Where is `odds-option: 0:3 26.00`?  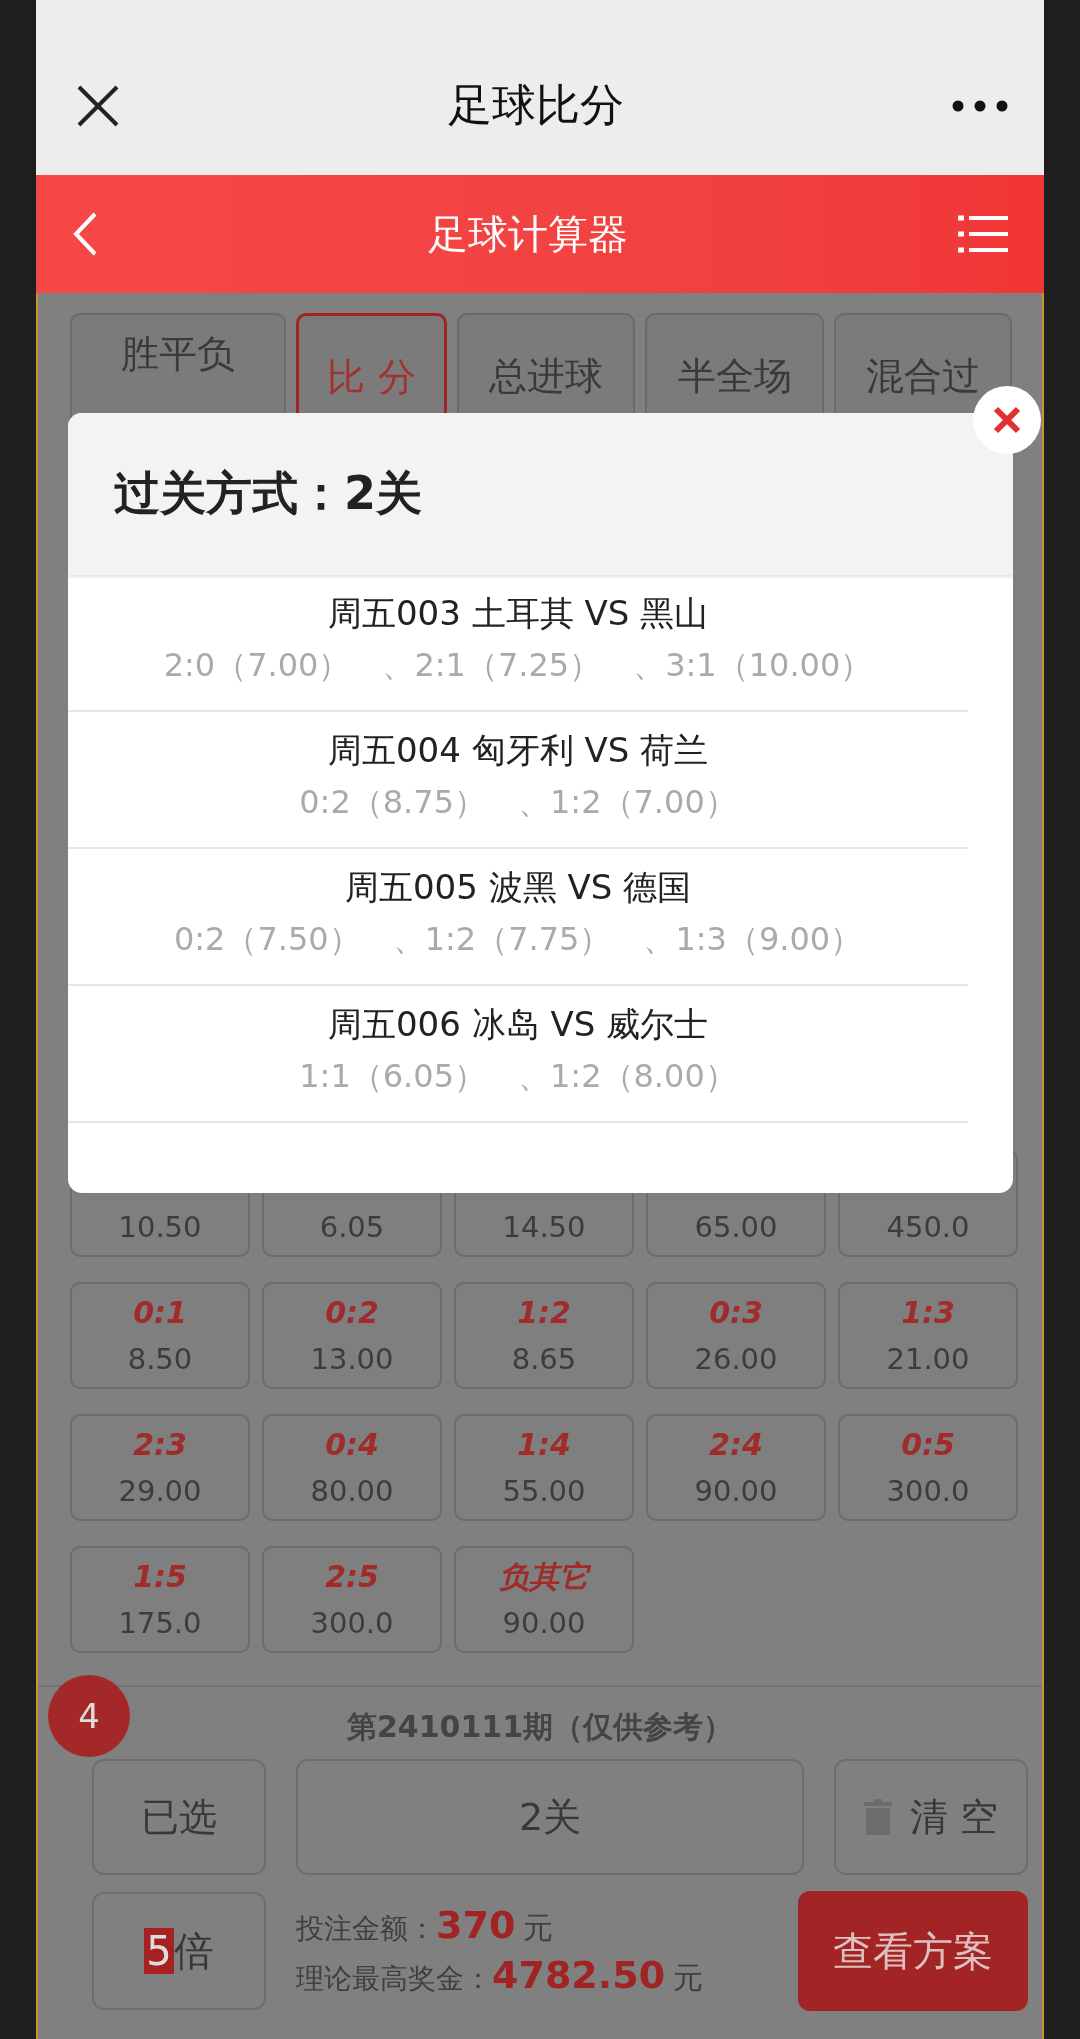
odds-option: 0:3 26.00 is located at coordinates (736, 1335).